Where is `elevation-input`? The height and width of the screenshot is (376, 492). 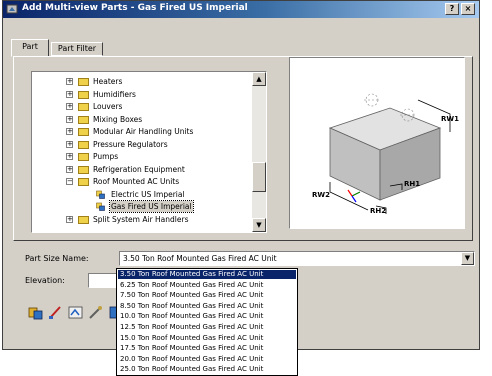
elevation-input is located at coordinates (103, 280).